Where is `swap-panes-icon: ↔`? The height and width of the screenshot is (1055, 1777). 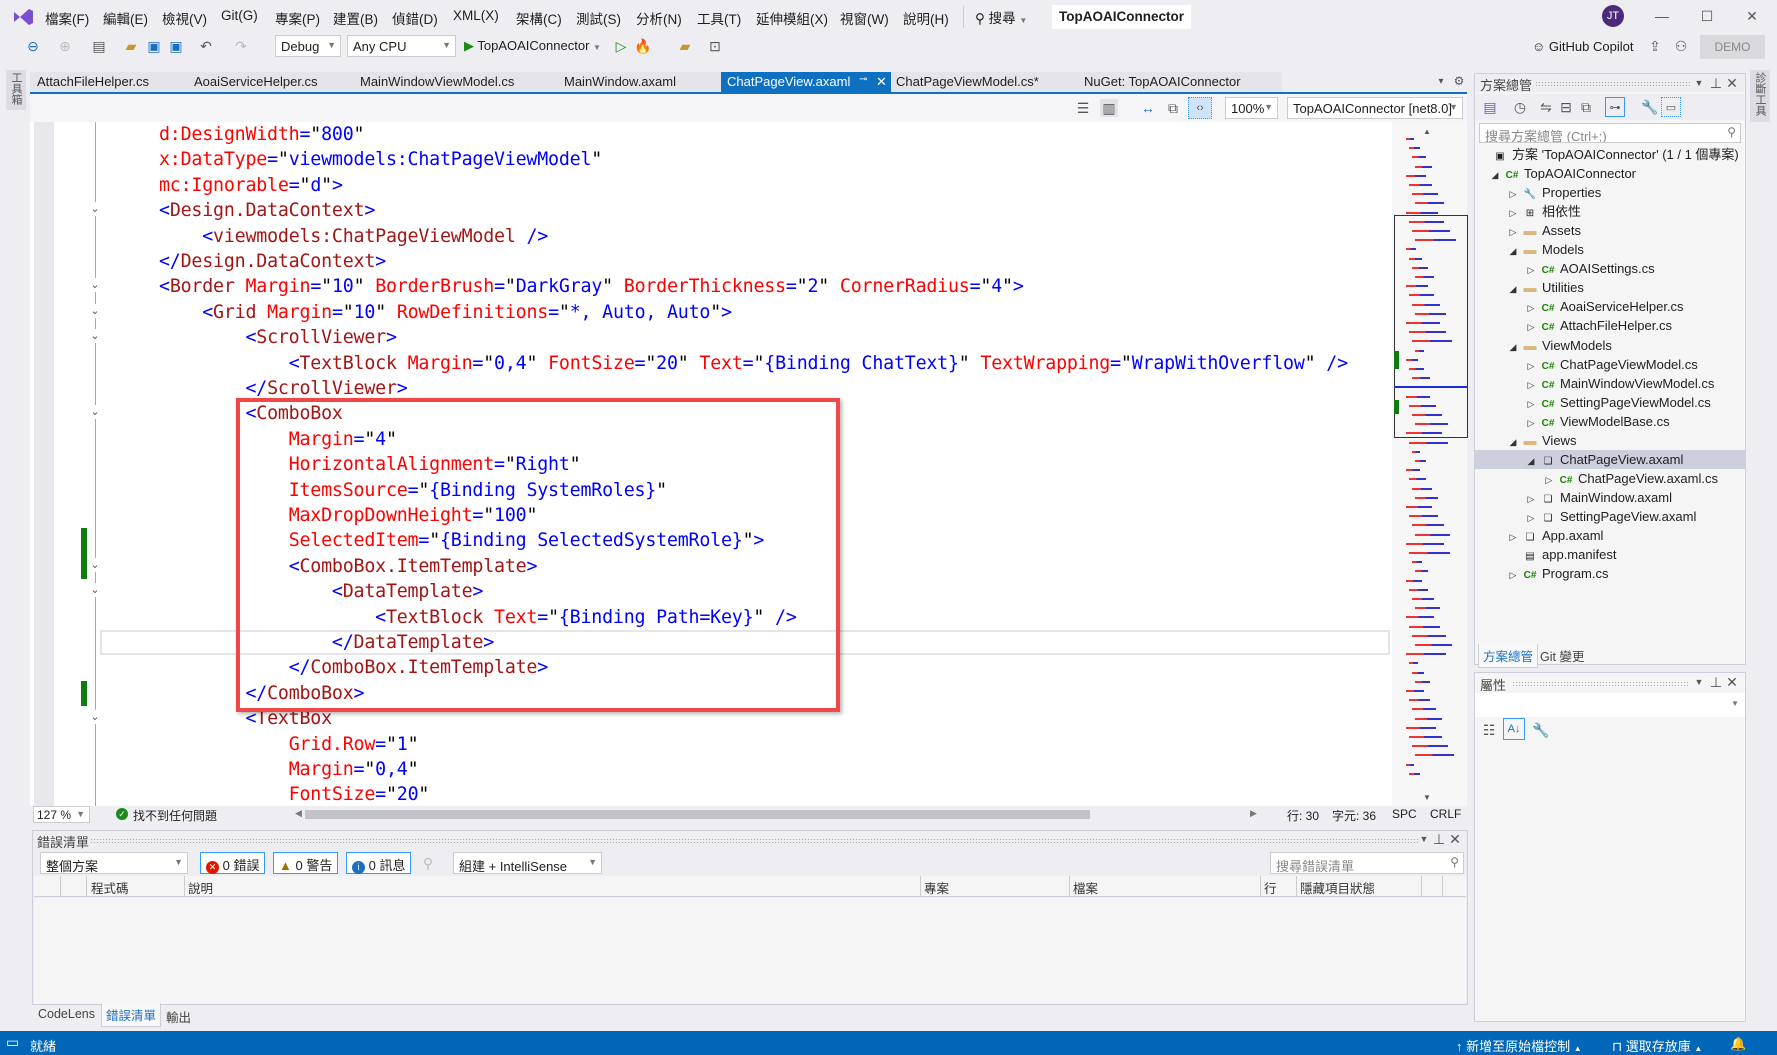
swap-panes-icon: ↔ is located at coordinates (1148, 108).